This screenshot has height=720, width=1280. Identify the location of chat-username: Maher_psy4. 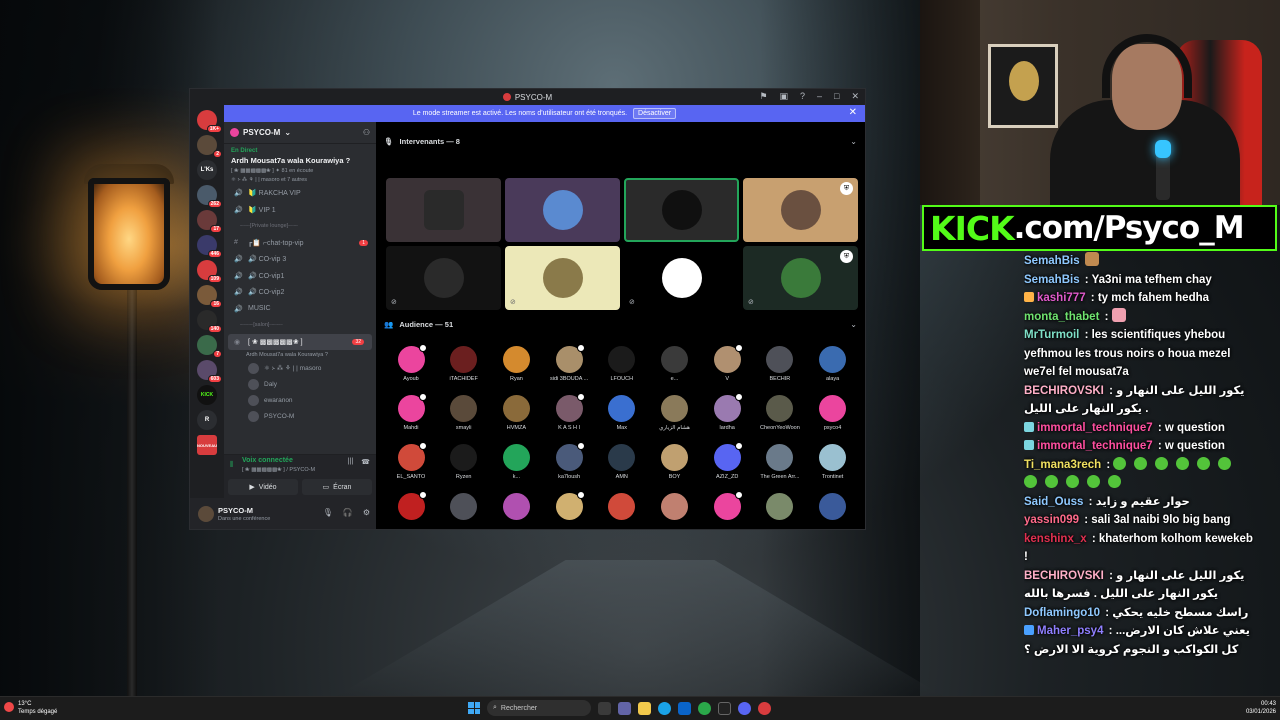
(1070, 631).